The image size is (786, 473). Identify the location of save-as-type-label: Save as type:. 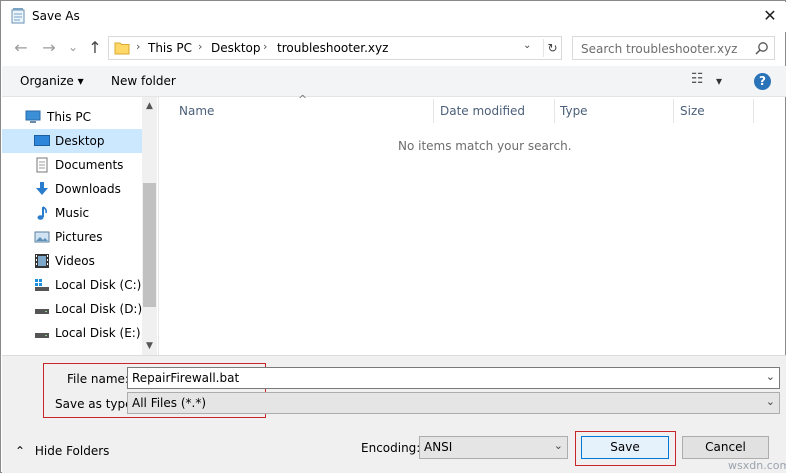
(96, 404).